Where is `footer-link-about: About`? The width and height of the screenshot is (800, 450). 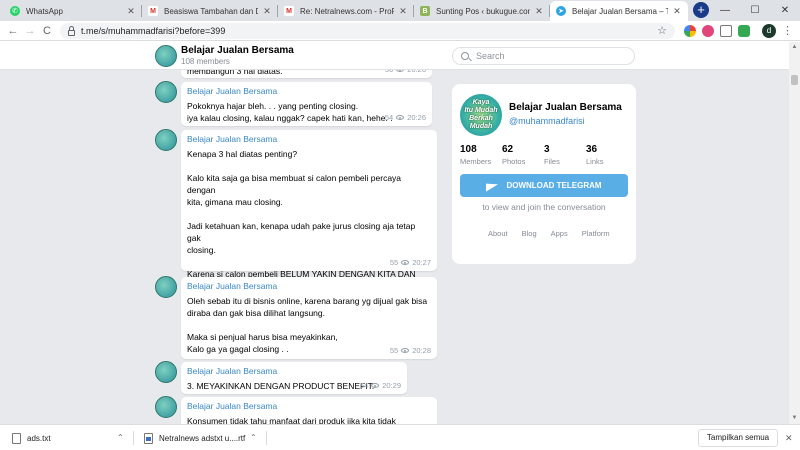
footer-link-about: About is located at coordinates (498, 233).